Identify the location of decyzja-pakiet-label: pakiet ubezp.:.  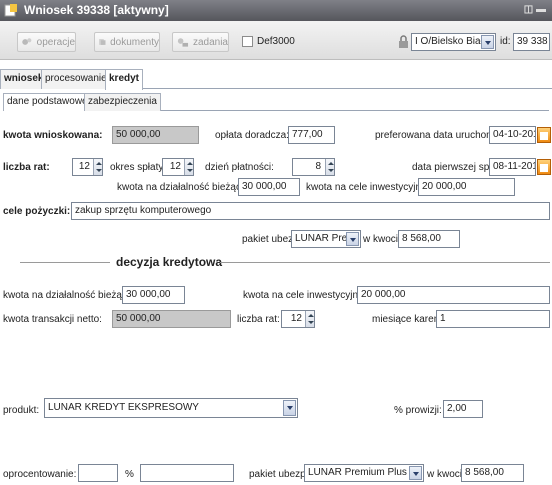
(280, 474).